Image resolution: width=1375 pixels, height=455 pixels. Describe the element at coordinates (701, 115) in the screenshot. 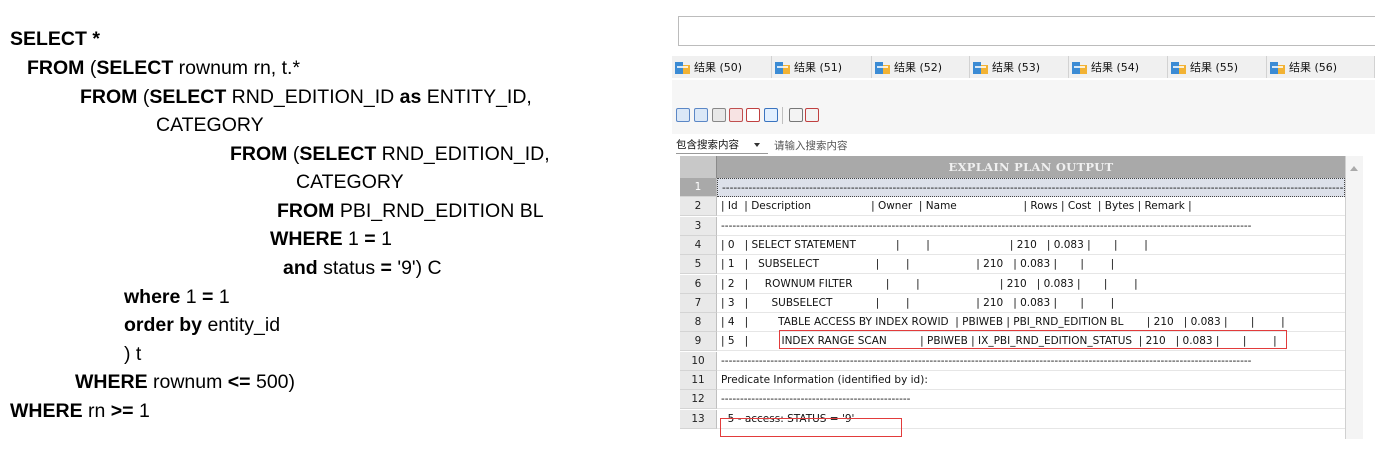

I see `form-view-icon` at that location.